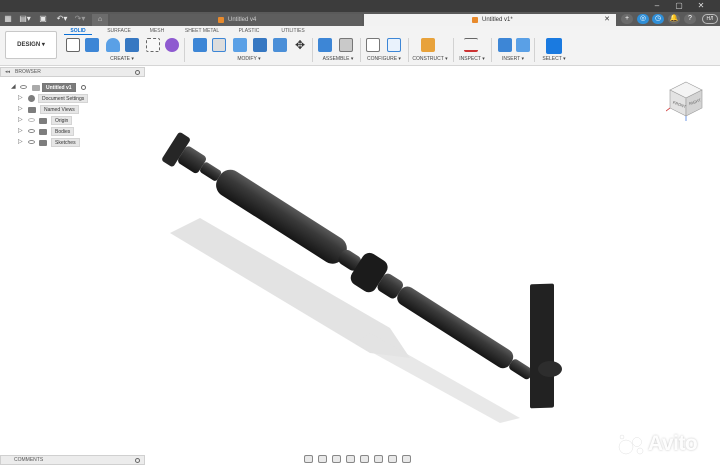 The width and height of the screenshot is (720, 469). I want to click on fillet-icon, so click(219, 45).